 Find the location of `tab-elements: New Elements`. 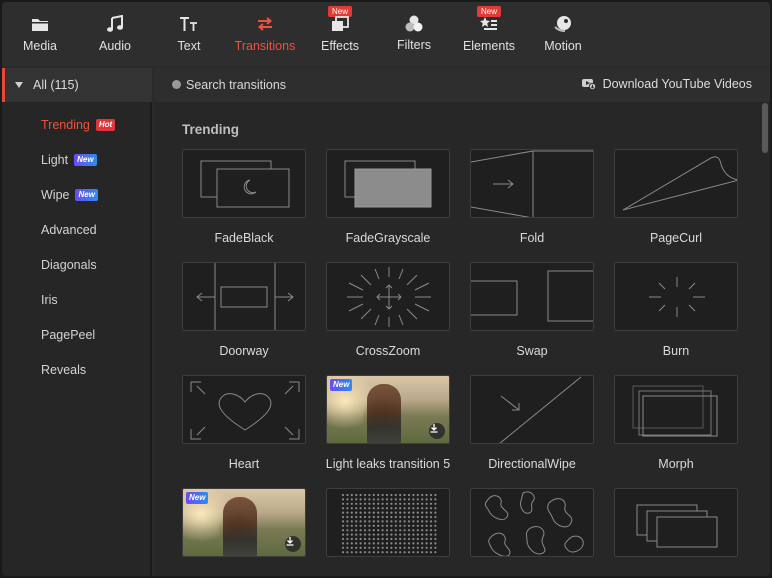

tab-elements: New Elements is located at coordinates (489, 34).